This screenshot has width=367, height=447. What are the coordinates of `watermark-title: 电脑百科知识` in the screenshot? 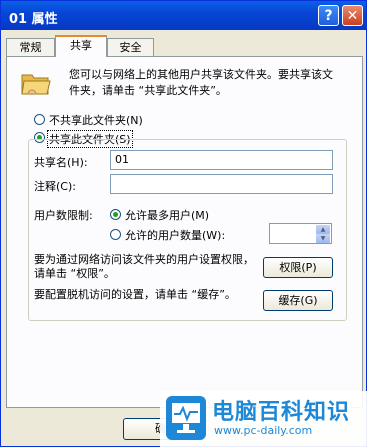 It's located at (281, 412).